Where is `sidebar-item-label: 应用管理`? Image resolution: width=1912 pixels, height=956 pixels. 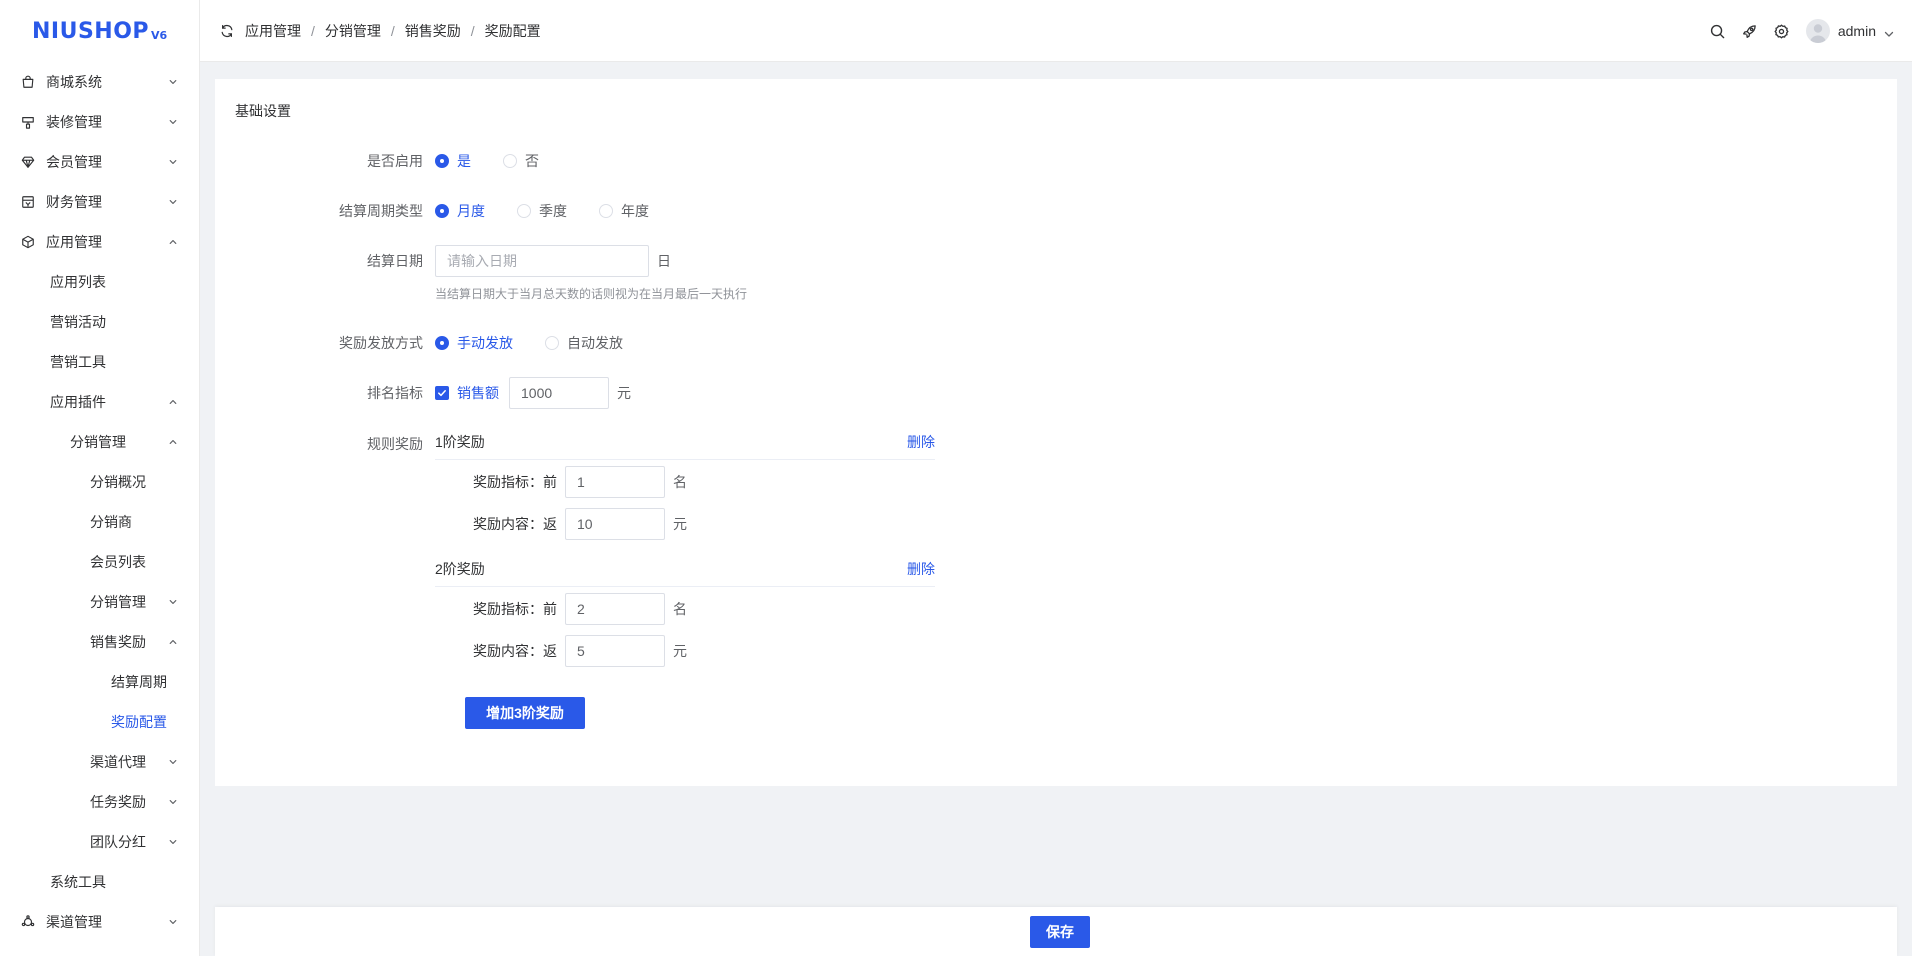
sidebar-item-label: 应用管理 is located at coordinates (74, 242).